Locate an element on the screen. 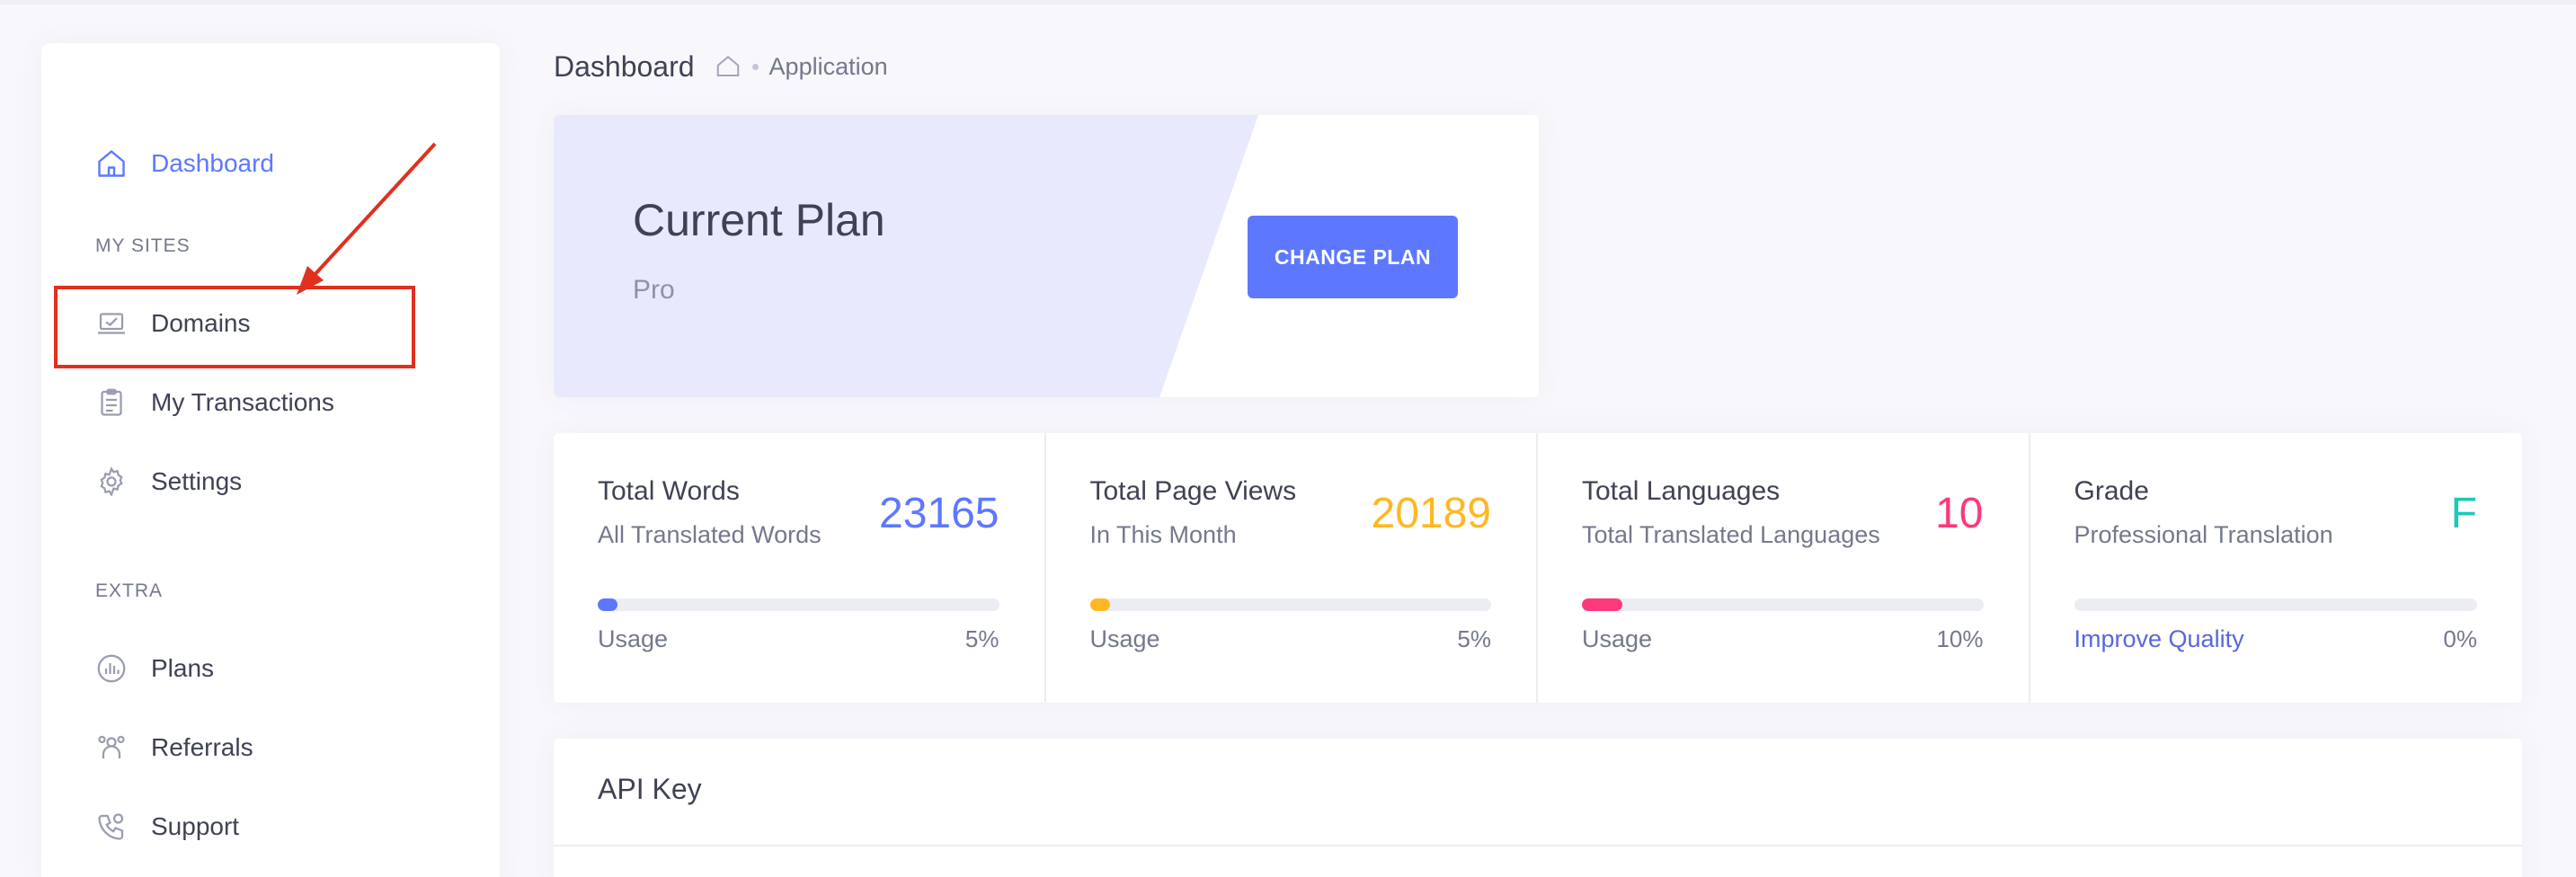 The width and height of the screenshot is (2576, 877). section-label-my-sites: MY SITES is located at coordinates (143, 246).